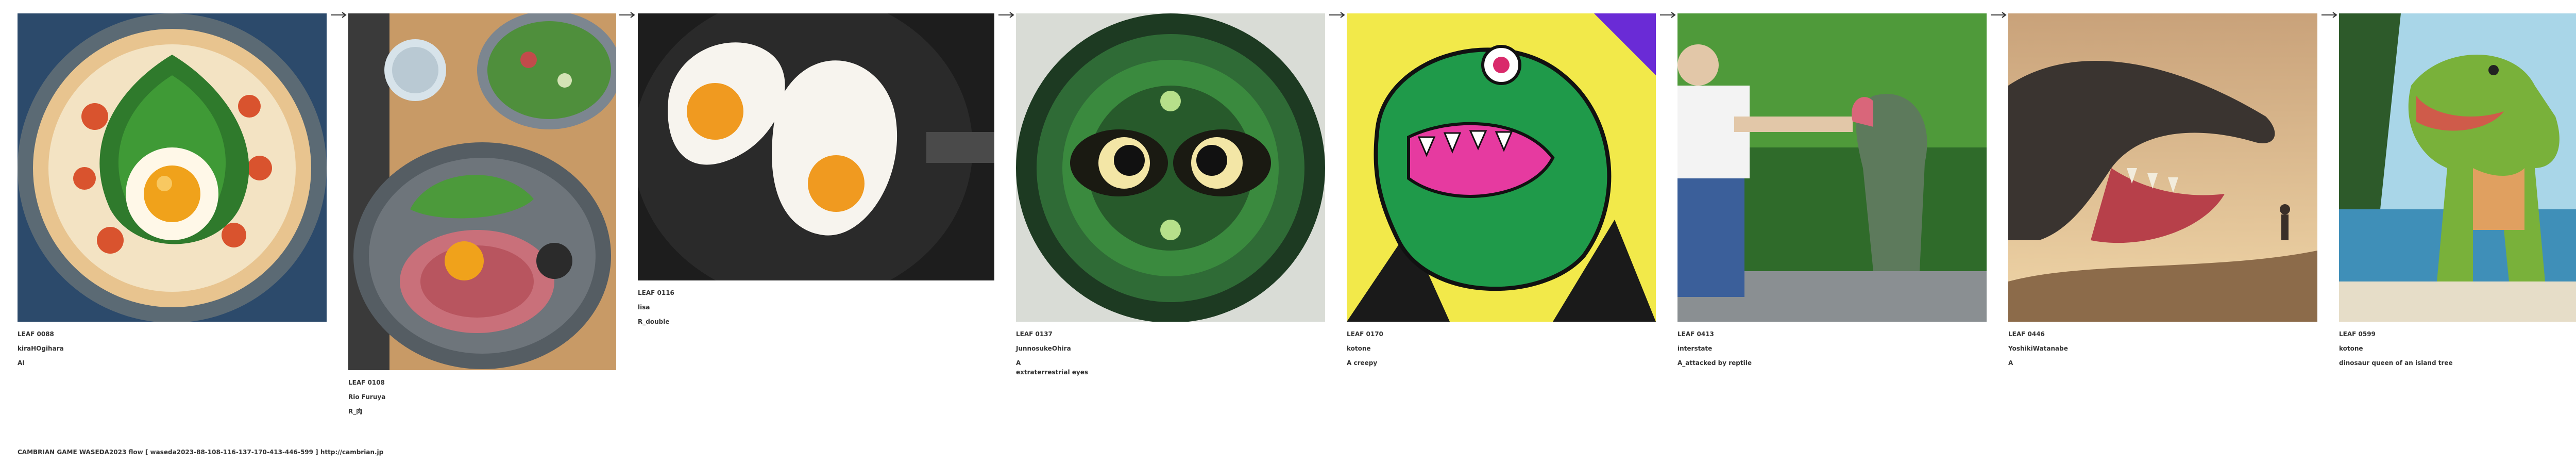 This screenshot has height=464, width=2576. I want to click on creepy-dinosaur-popart, so click(1501, 167).